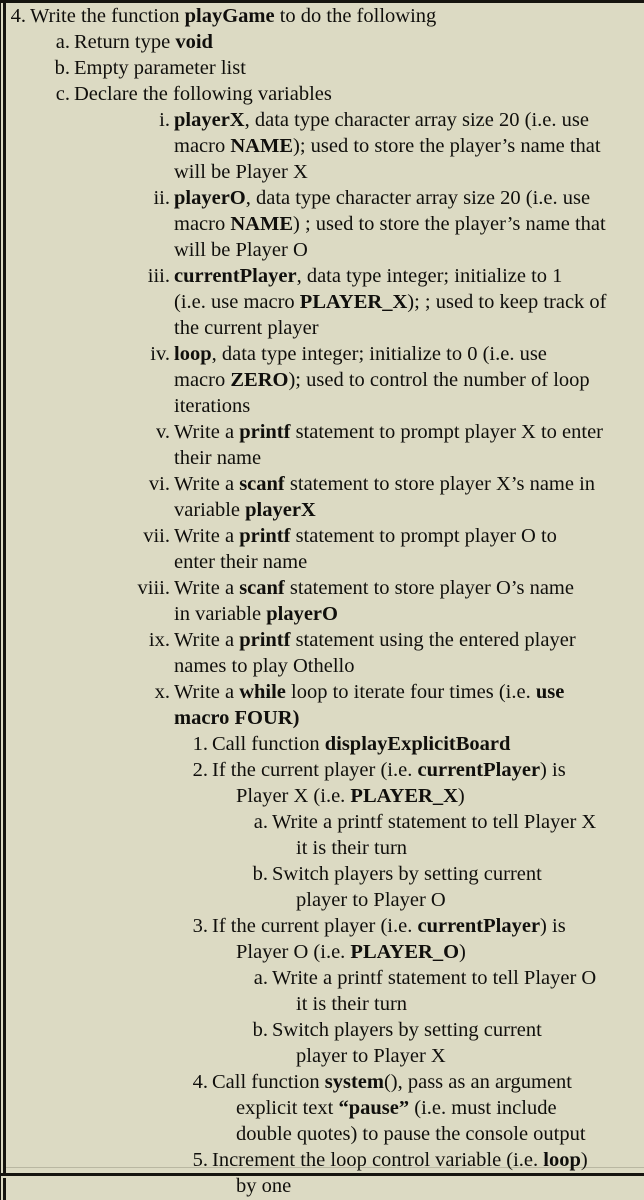 This screenshot has width=644, height=1200. I want to click on body-text: Switch players by setting current, so click(407, 874).